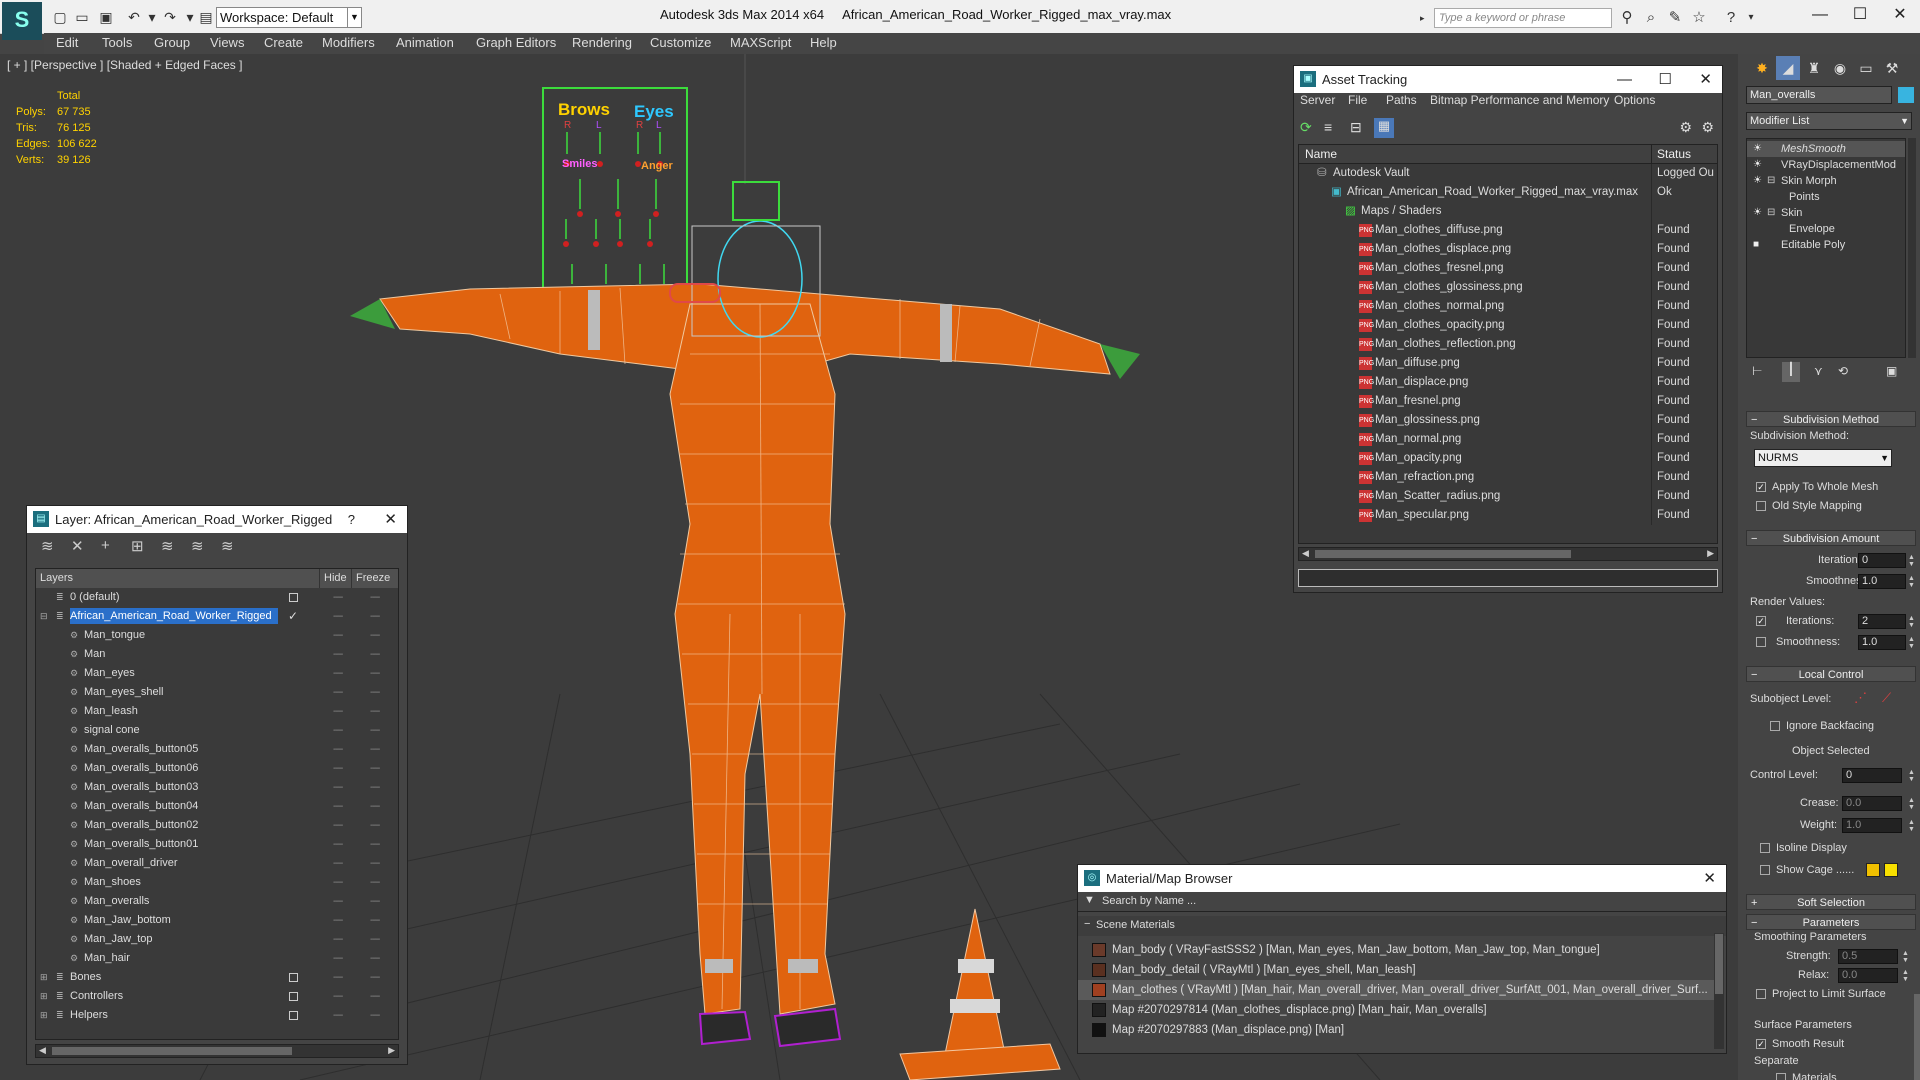 Image resolution: width=1920 pixels, height=1080 pixels. What do you see at coordinates (1882, 642) in the screenshot?
I see `render-smoothness-spinner: 1.0` at bounding box center [1882, 642].